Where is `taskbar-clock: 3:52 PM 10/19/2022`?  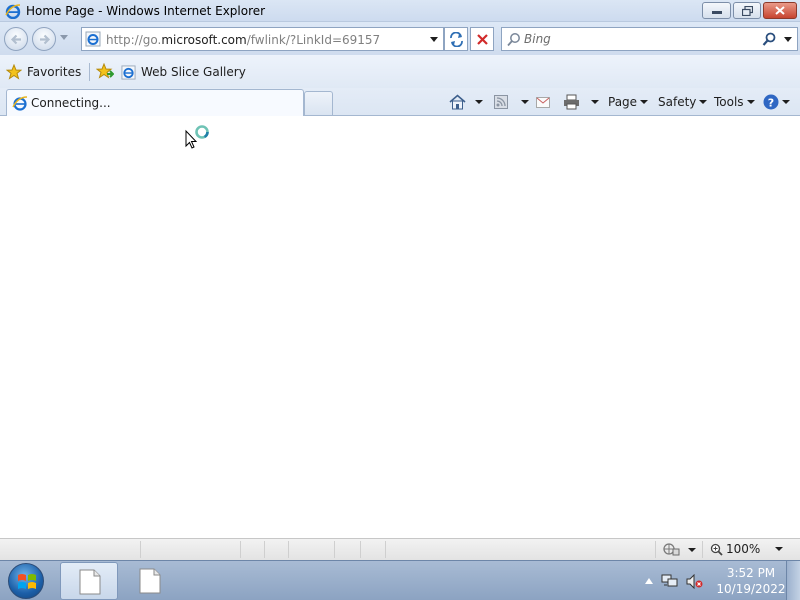 taskbar-clock: 3:52 PM 10/19/2022 is located at coordinates (751, 581).